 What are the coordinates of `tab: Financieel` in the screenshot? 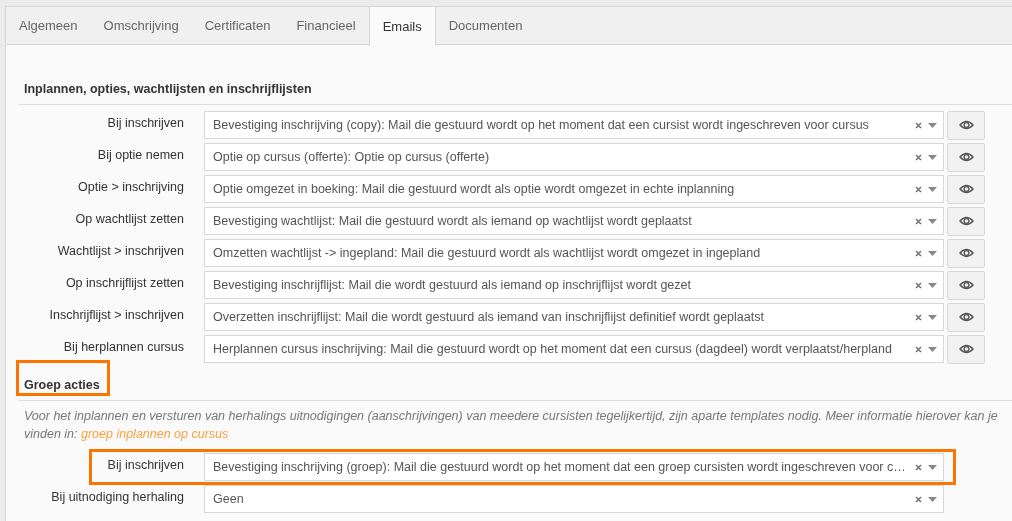 It's located at (326, 26).